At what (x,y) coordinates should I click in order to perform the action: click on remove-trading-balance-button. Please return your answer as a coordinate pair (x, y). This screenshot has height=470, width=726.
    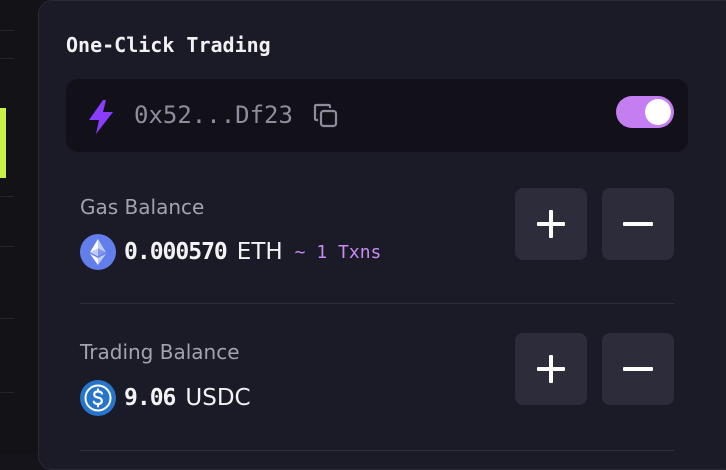
    Looking at the image, I should click on (638, 369).